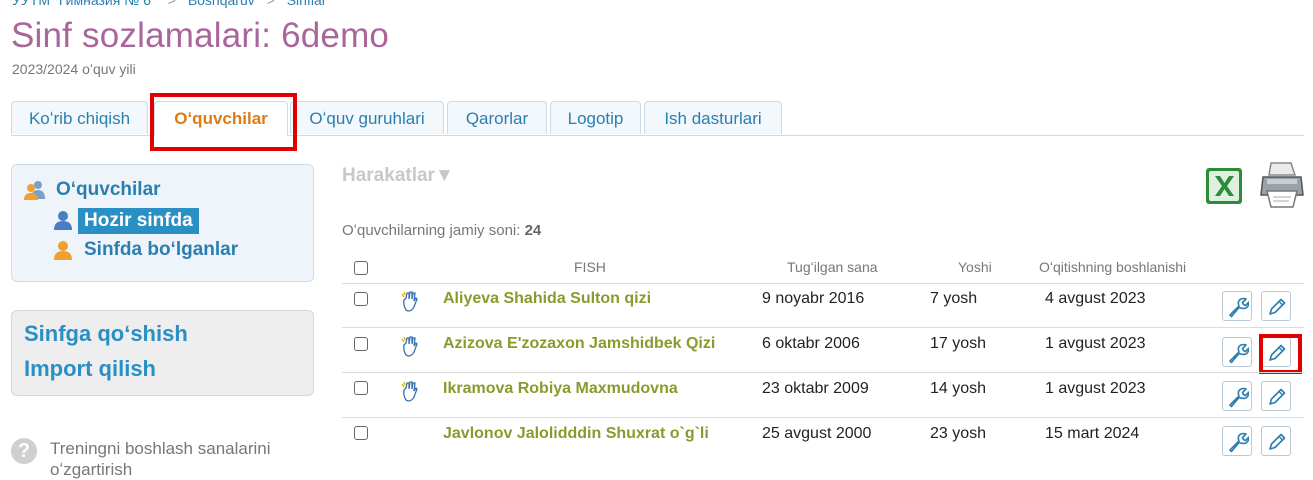 The height and width of the screenshot is (480, 1313). What do you see at coordinates (817, 433) in the screenshot?
I see `birth-date: 25 avgust 2000` at bounding box center [817, 433].